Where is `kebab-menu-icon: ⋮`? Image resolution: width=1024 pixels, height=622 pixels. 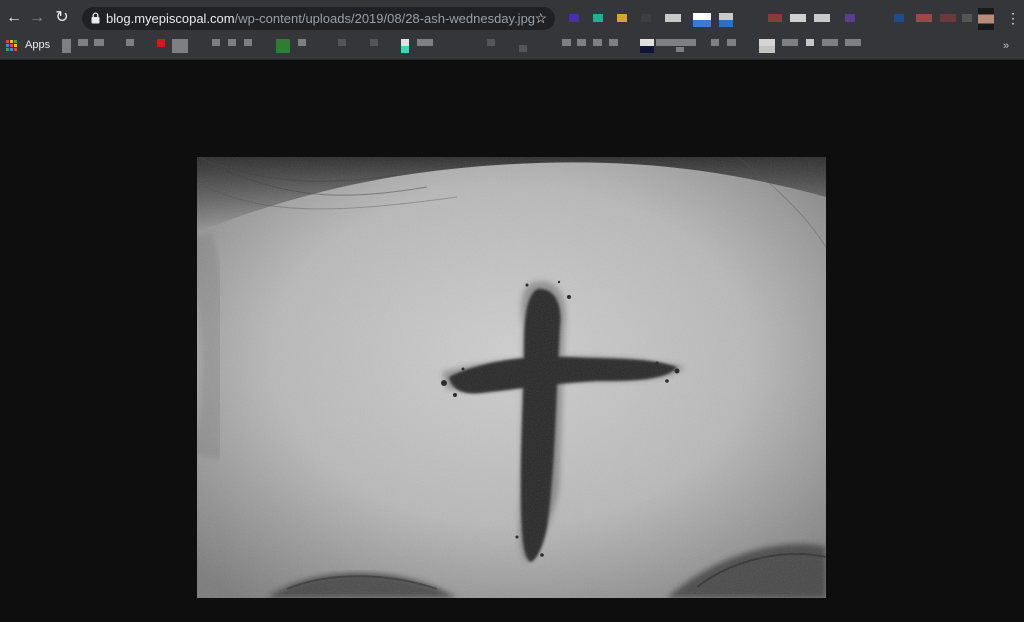 kebab-menu-icon: ⋮ is located at coordinates (1013, 18).